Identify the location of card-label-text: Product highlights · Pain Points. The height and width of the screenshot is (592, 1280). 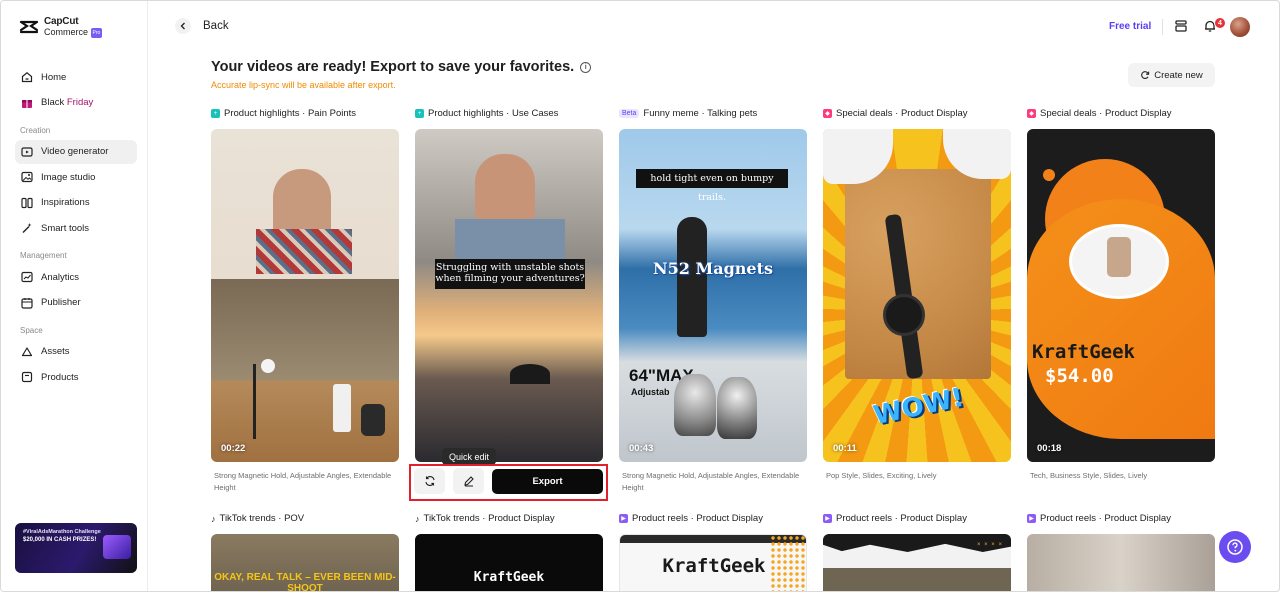
(290, 113).